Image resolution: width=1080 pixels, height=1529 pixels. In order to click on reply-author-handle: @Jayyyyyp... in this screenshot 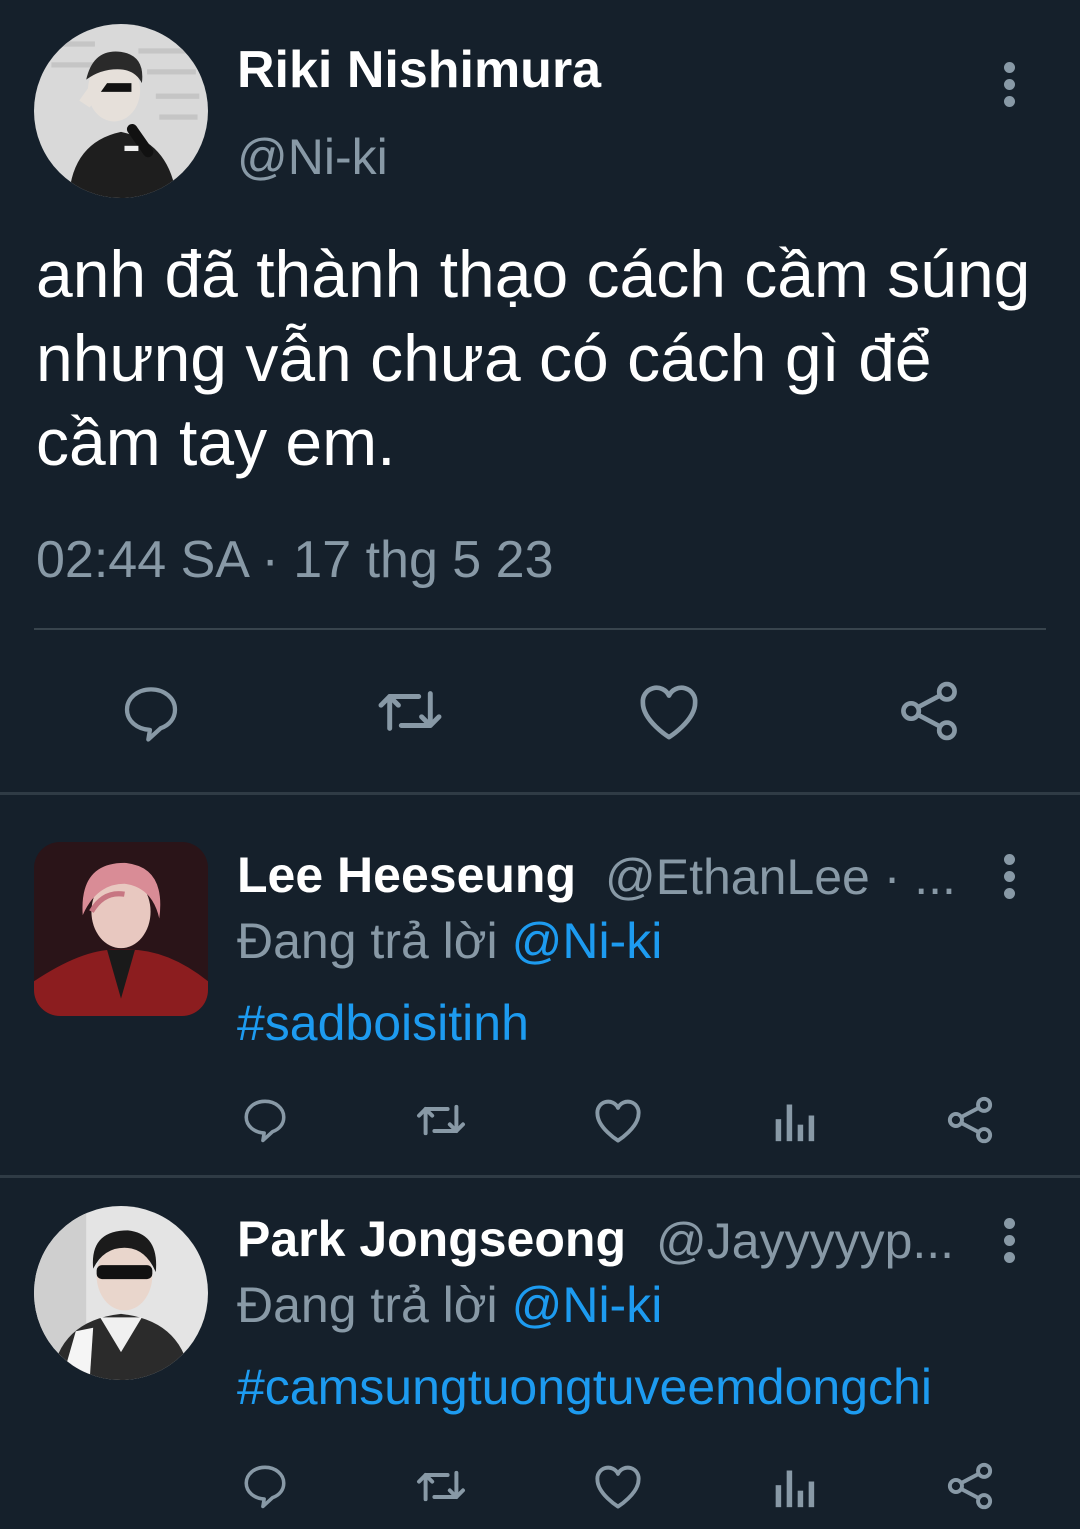, I will do `click(805, 1241)`.